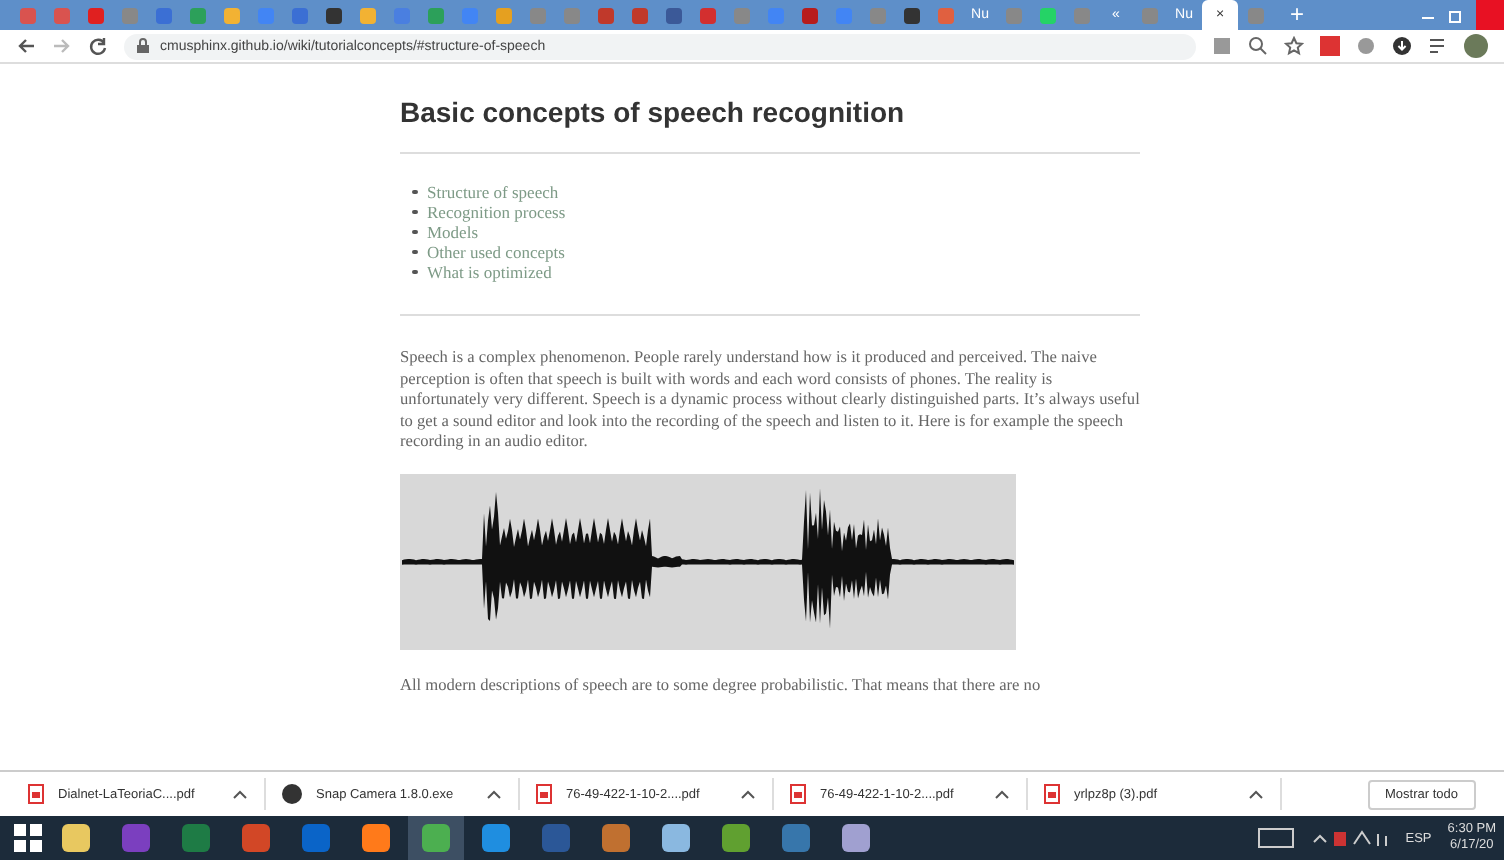  Describe the element at coordinates (1456, 15) in the screenshot. I see `restore-icon` at that location.